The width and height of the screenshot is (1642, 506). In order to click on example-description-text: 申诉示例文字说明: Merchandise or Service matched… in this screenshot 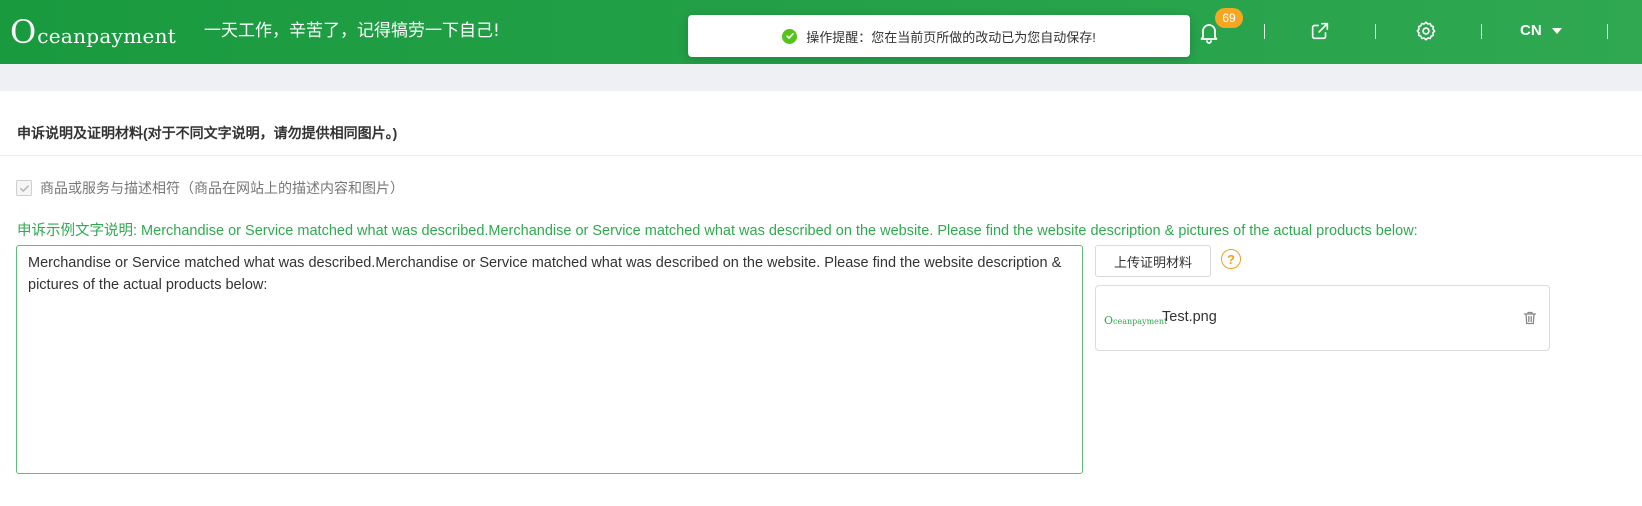, I will do `click(717, 231)`.